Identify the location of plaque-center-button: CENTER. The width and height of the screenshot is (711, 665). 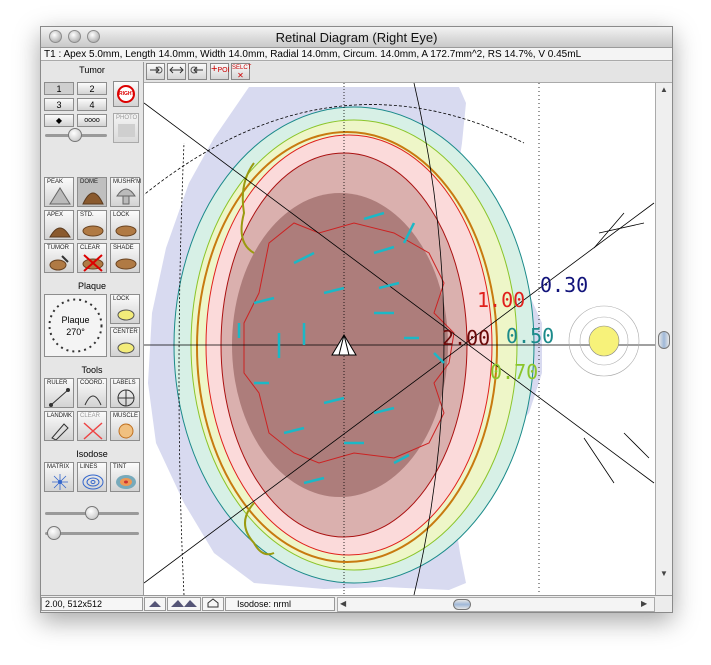
(125, 342).